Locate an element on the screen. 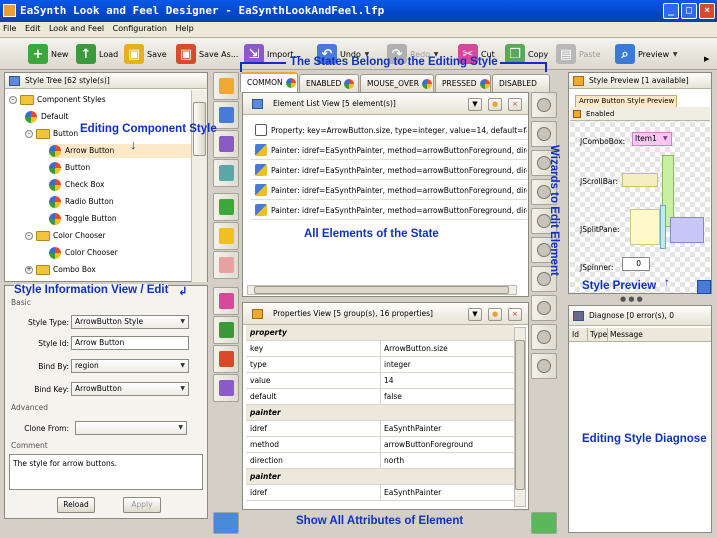 The image size is (717, 538). tool-tab-bottom is located at coordinates (226, 523).